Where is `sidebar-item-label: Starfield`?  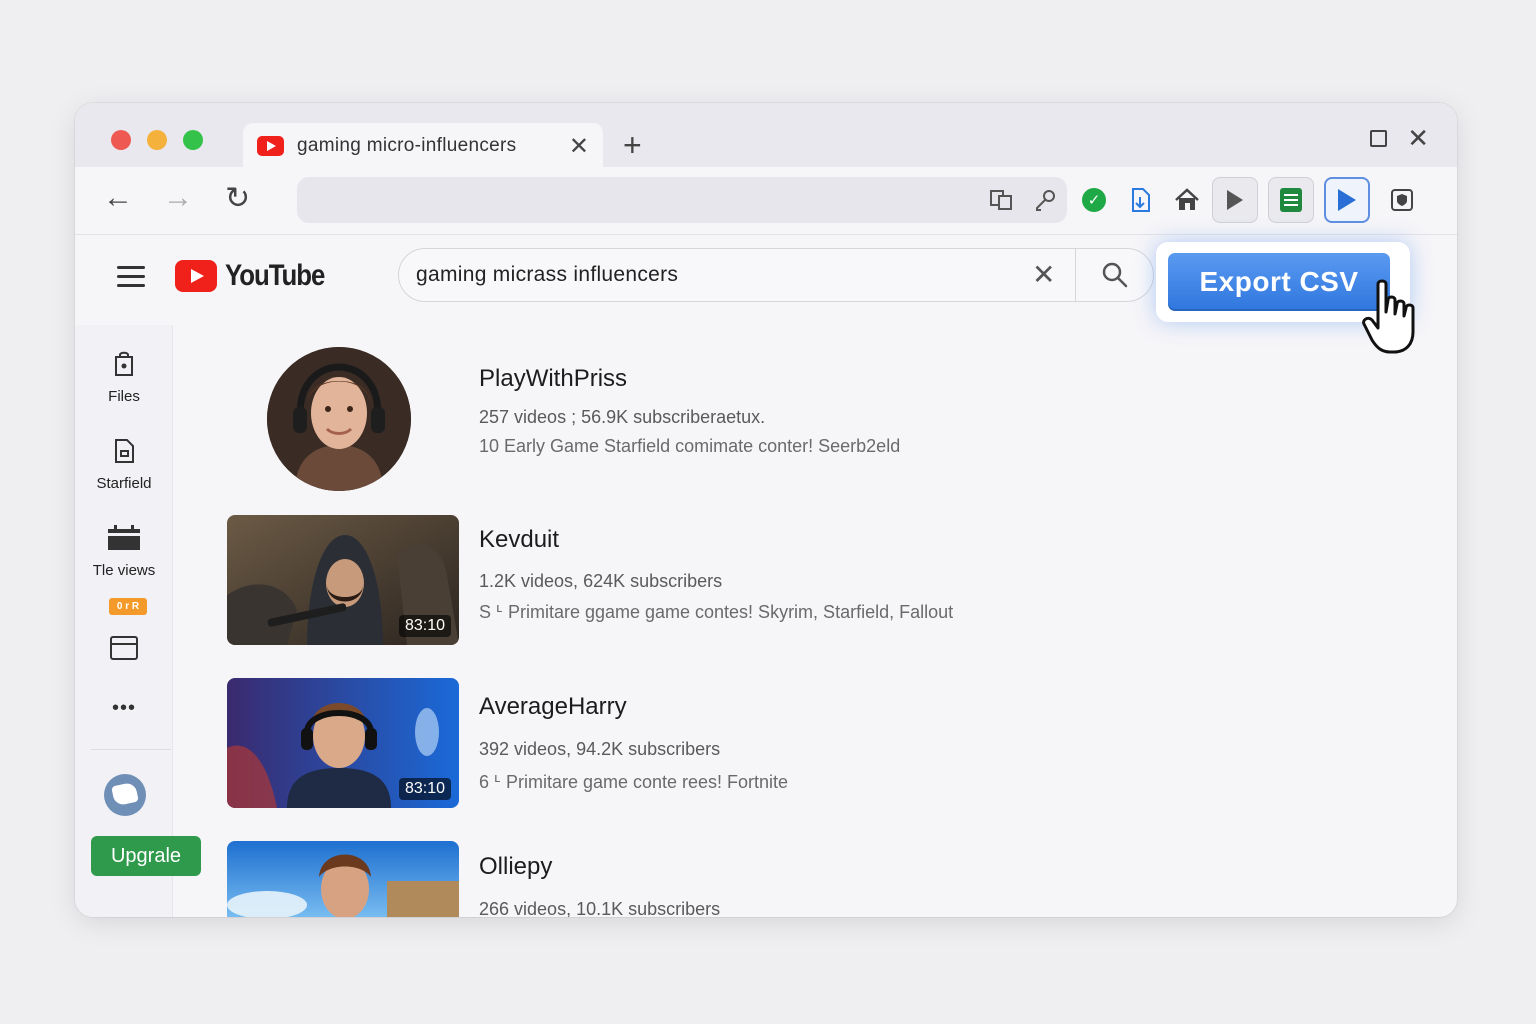 sidebar-item-label: Starfield is located at coordinates (124, 483).